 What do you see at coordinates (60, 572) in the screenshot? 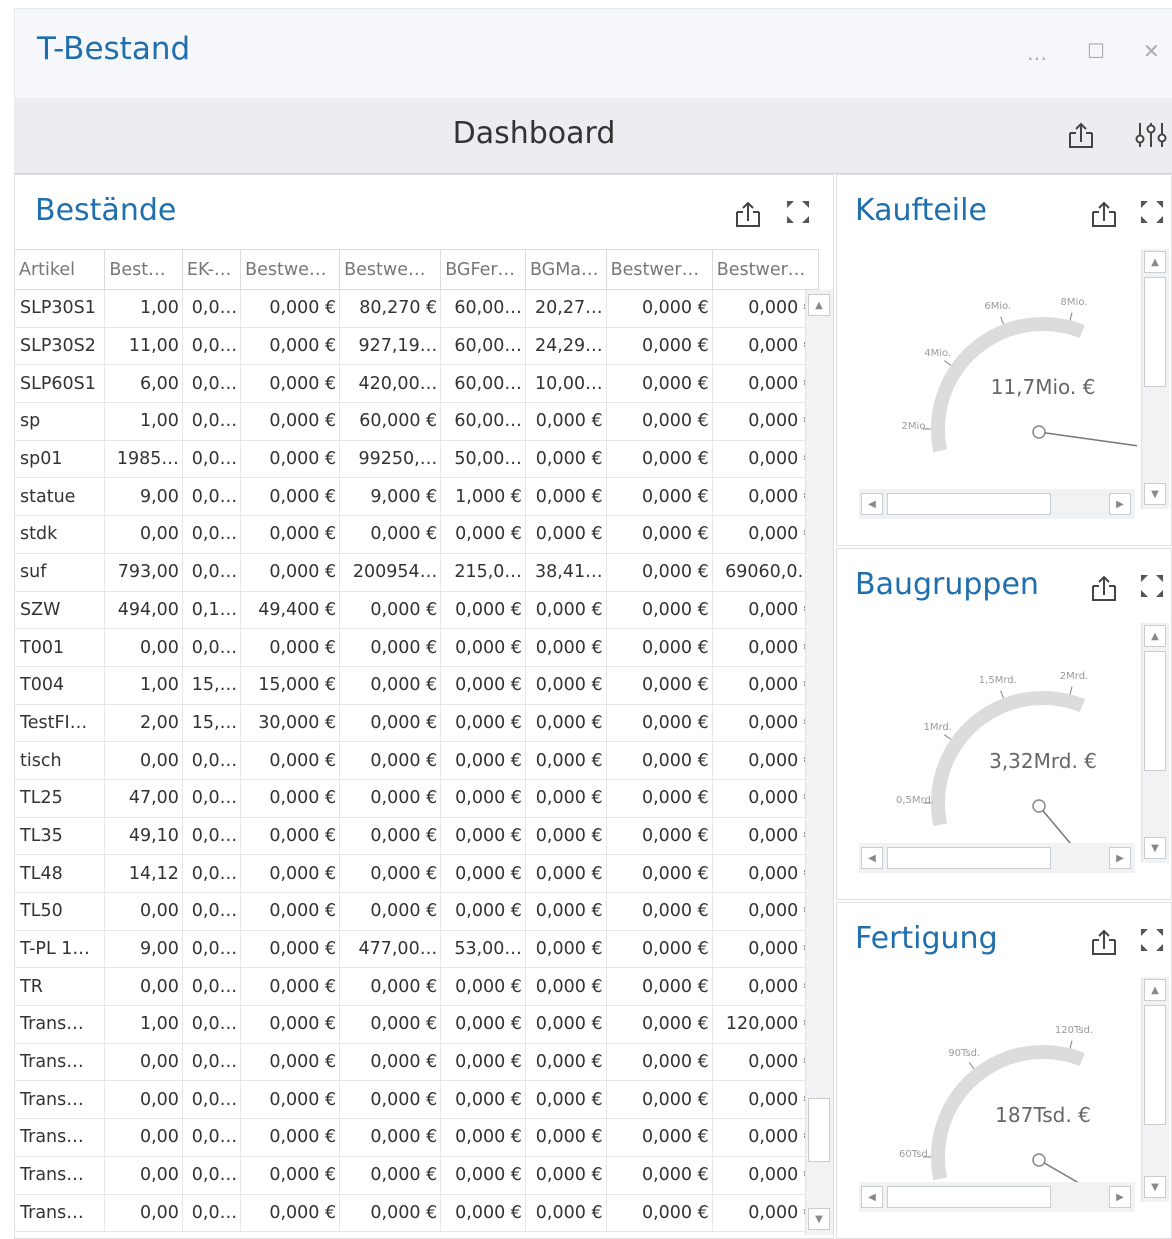
I see `table-cell: suf` at bounding box center [60, 572].